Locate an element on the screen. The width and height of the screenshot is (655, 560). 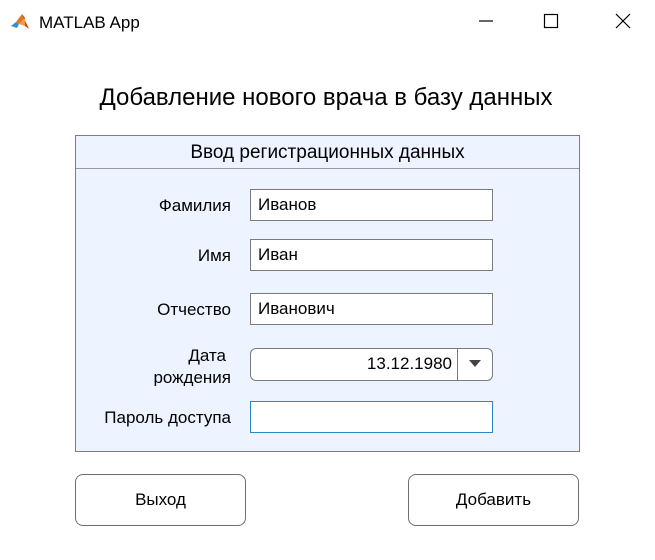
birthdate-label-line2: рождения is located at coordinates (192, 377).